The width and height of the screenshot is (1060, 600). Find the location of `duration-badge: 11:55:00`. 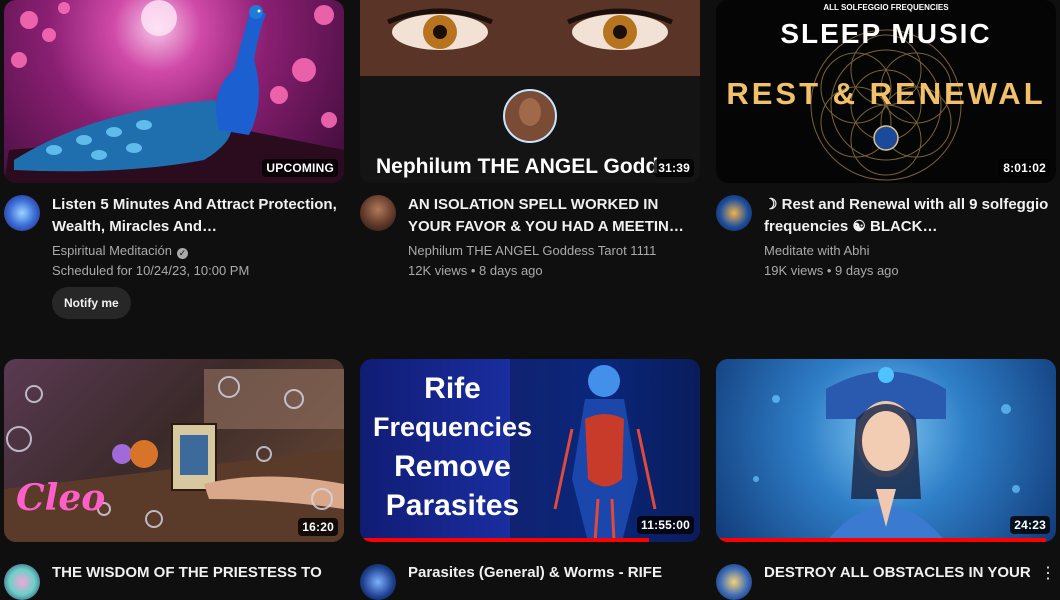

duration-badge: 11:55:00 is located at coordinates (665, 525).